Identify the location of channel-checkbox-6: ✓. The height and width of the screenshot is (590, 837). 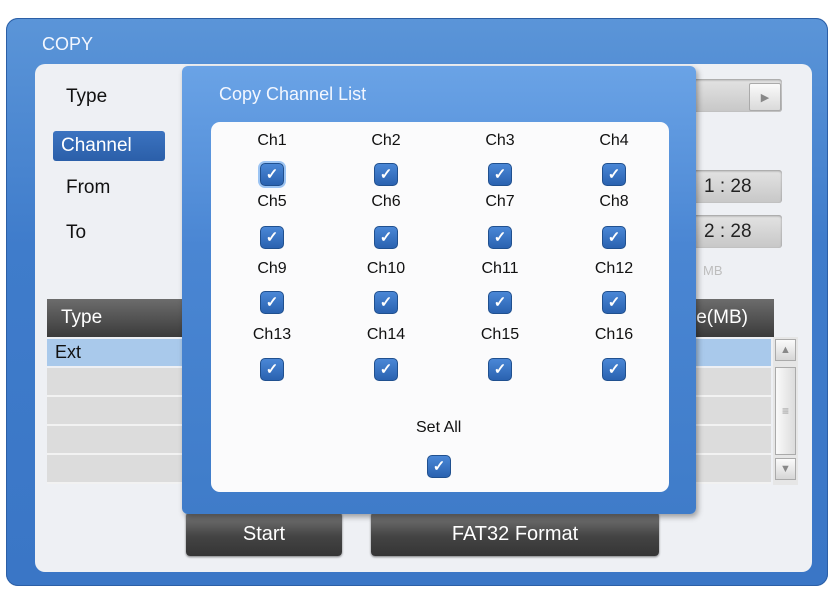
(386, 237).